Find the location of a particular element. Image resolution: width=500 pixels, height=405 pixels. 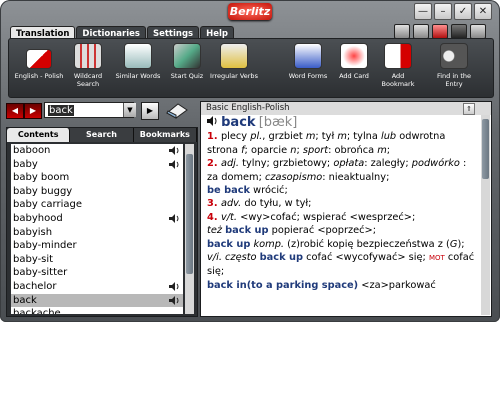

tab-contents: Contents is located at coordinates (39, 135).